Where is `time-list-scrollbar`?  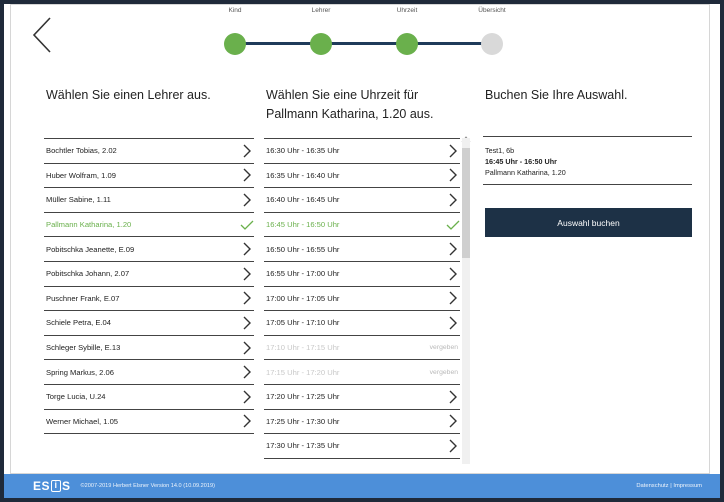 time-list-scrollbar is located at coordinates (466, 301).